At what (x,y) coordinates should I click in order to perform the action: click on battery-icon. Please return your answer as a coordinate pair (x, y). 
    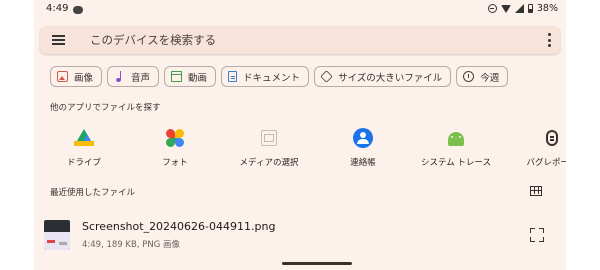
    Looking at the image, I should click on (530, 8).